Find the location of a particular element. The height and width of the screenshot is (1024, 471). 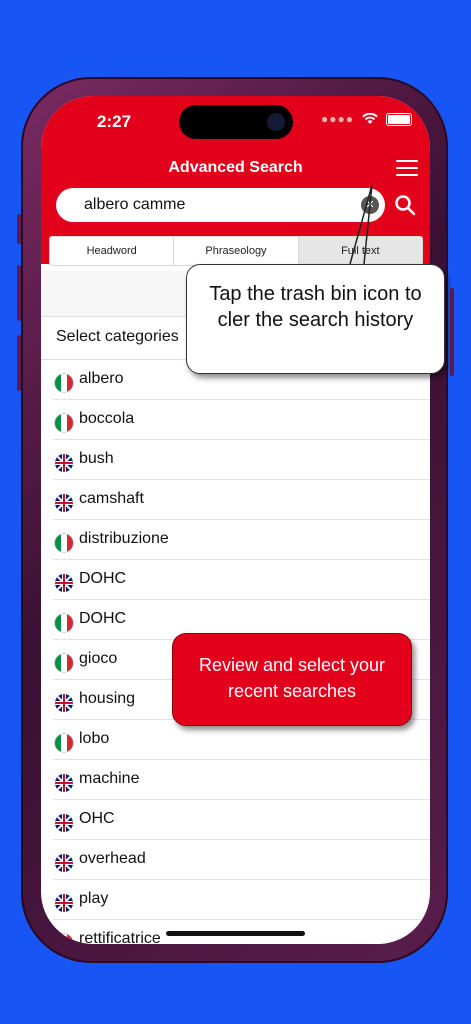

history-item-label: OHC is located at coordinates (97, 818).